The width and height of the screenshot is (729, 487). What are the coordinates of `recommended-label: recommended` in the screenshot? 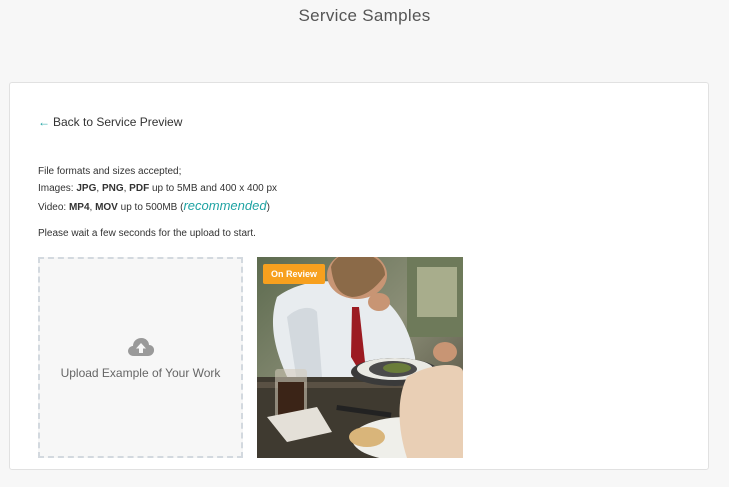 It's located at (225, 205).